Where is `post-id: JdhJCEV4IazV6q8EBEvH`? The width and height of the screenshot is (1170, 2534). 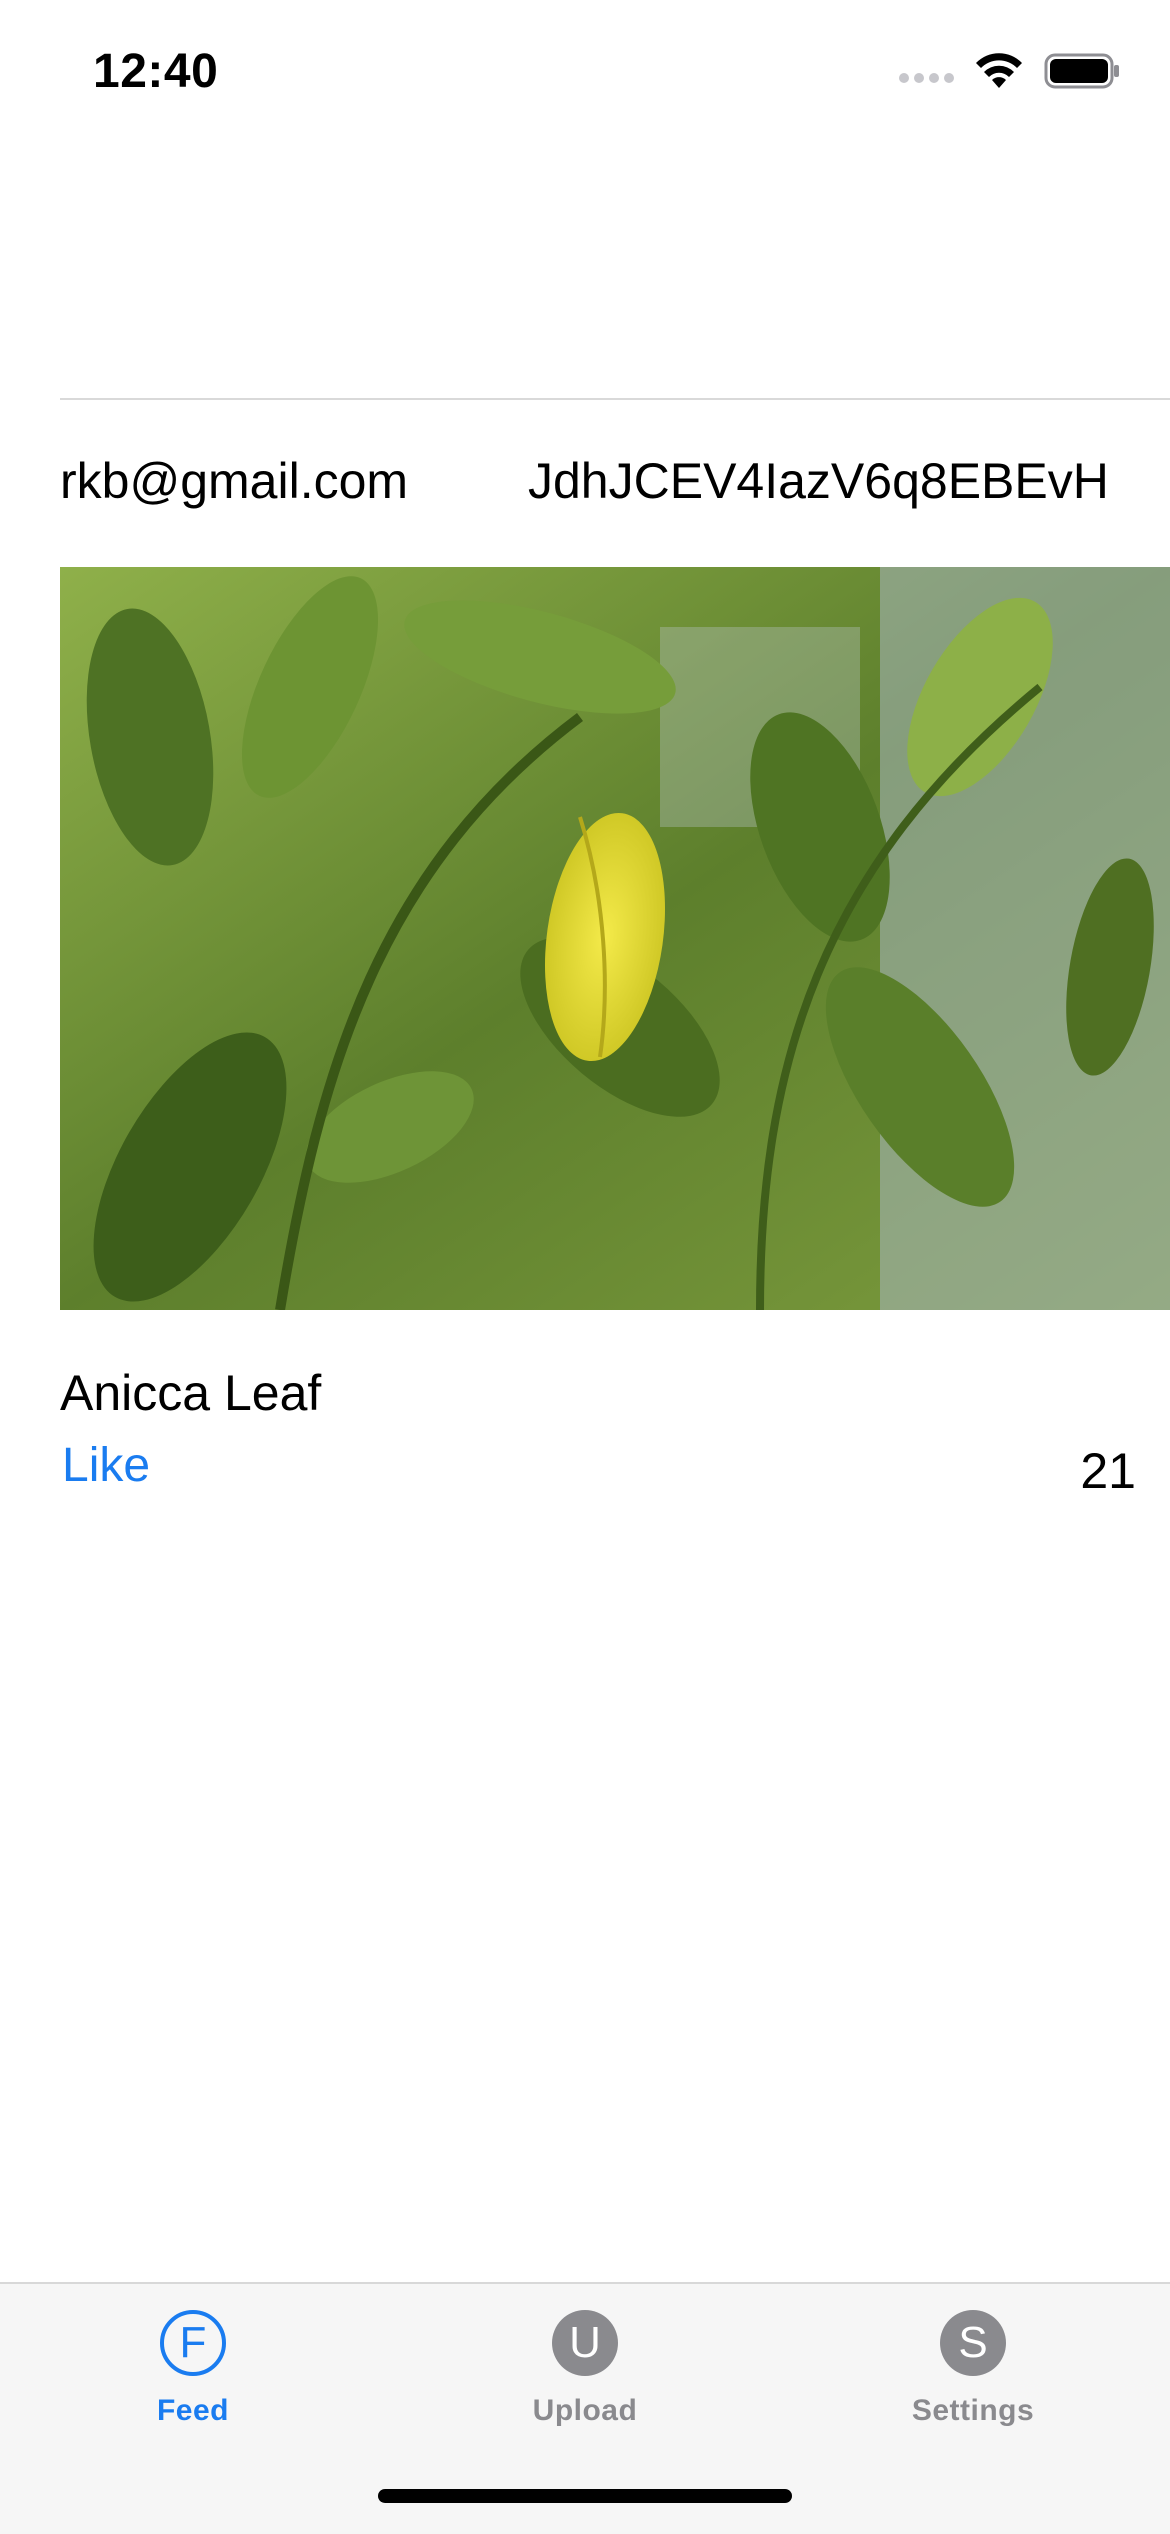 post-id: JdhJCEV4IazV6q8EBEvH is located at coordinates (818, 481).